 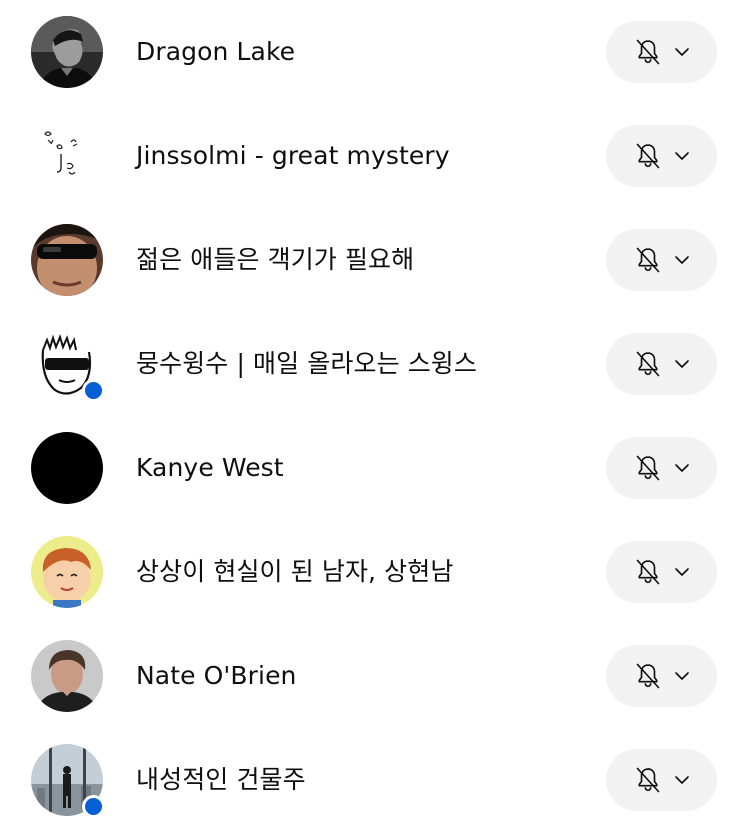 I want to click on subscription-row: Nate O'Brien, so click(x=368, y=676).